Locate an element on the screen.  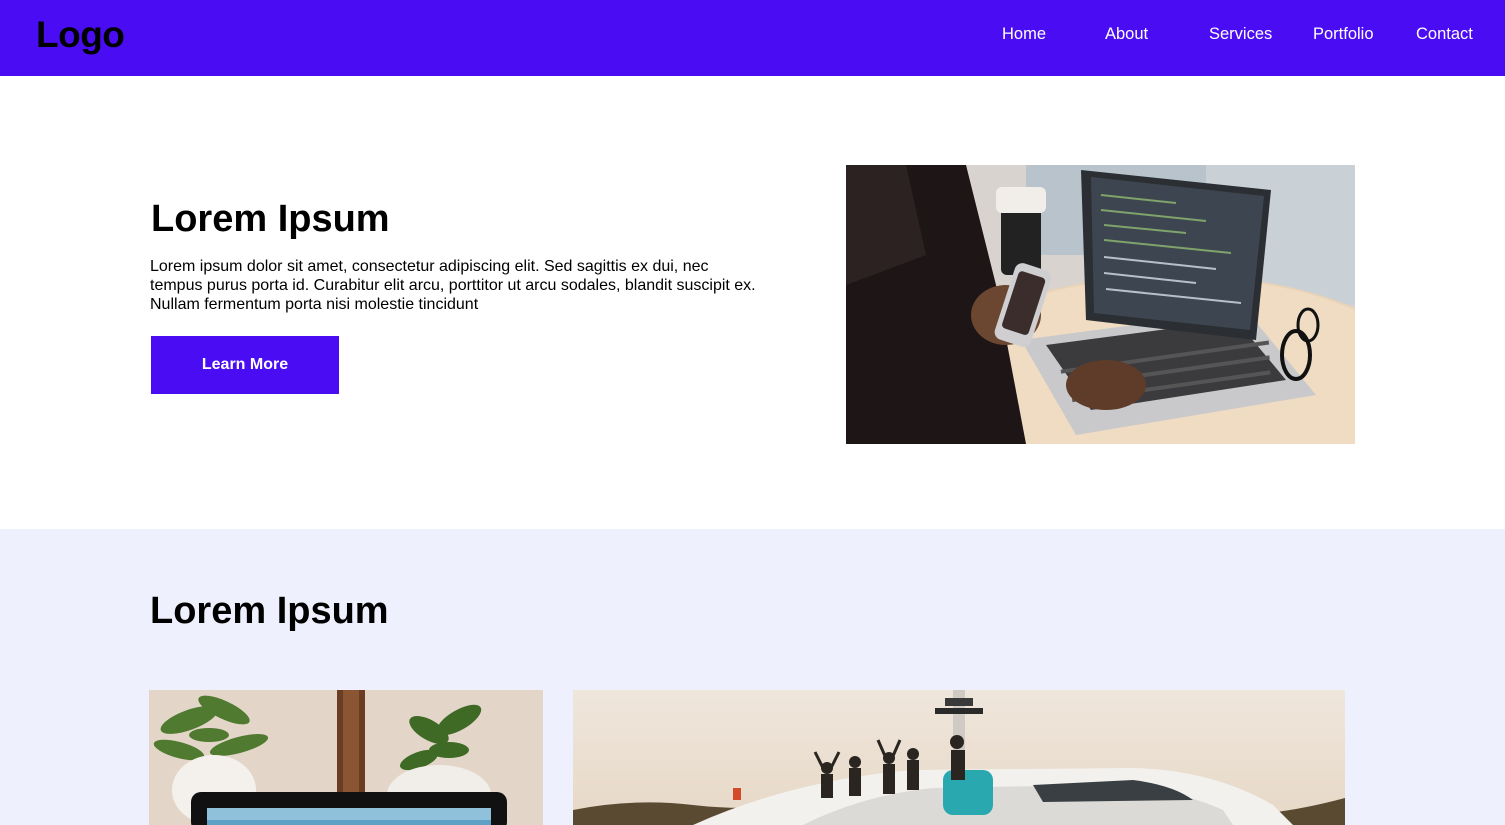
gallery-image-plants-tablet is located at coordinates (346, 757).